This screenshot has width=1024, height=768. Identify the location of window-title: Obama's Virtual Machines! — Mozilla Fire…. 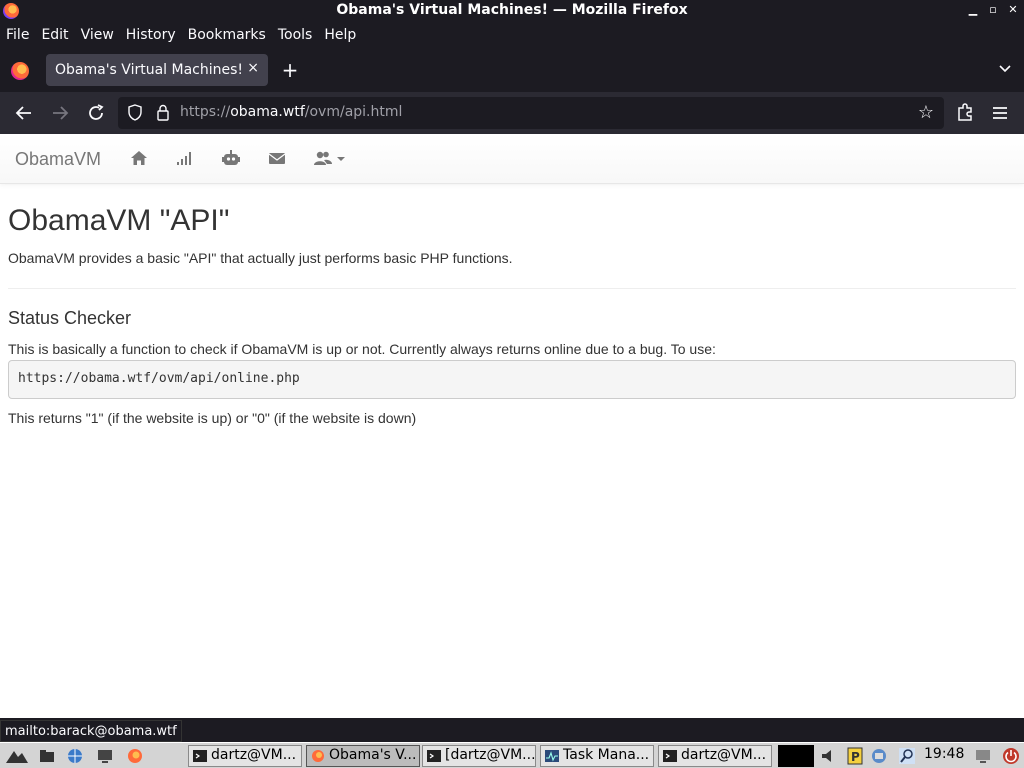
(512, 10).